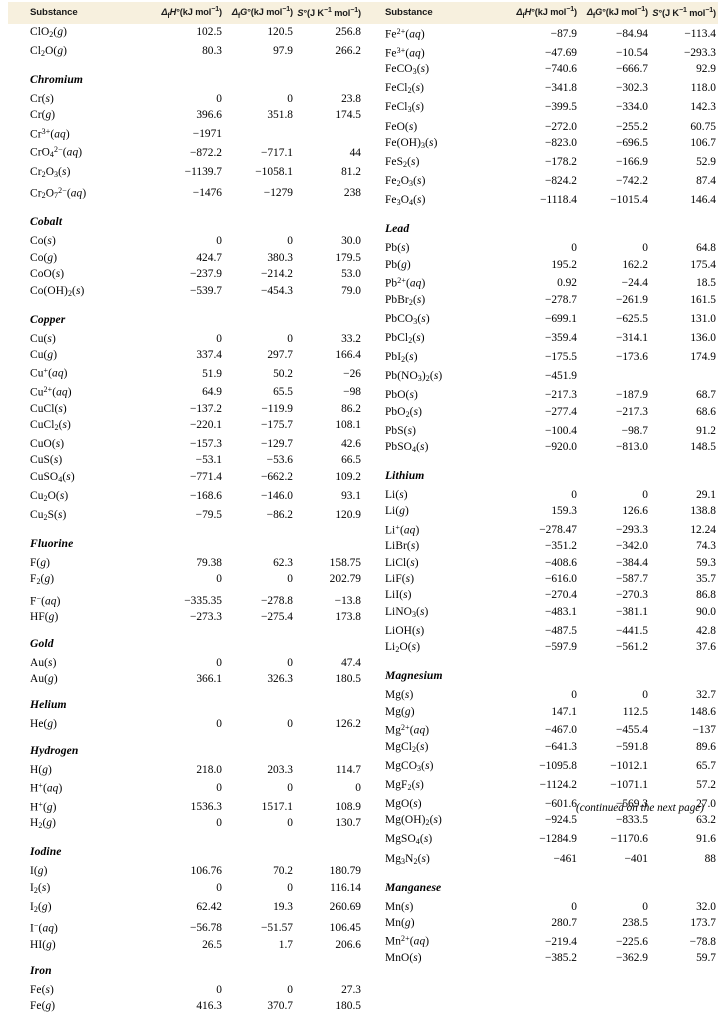  Describe the element at coordinates (407, 70) in the screenshot. I see `substance-formula: FeCO3(s)` at that location.